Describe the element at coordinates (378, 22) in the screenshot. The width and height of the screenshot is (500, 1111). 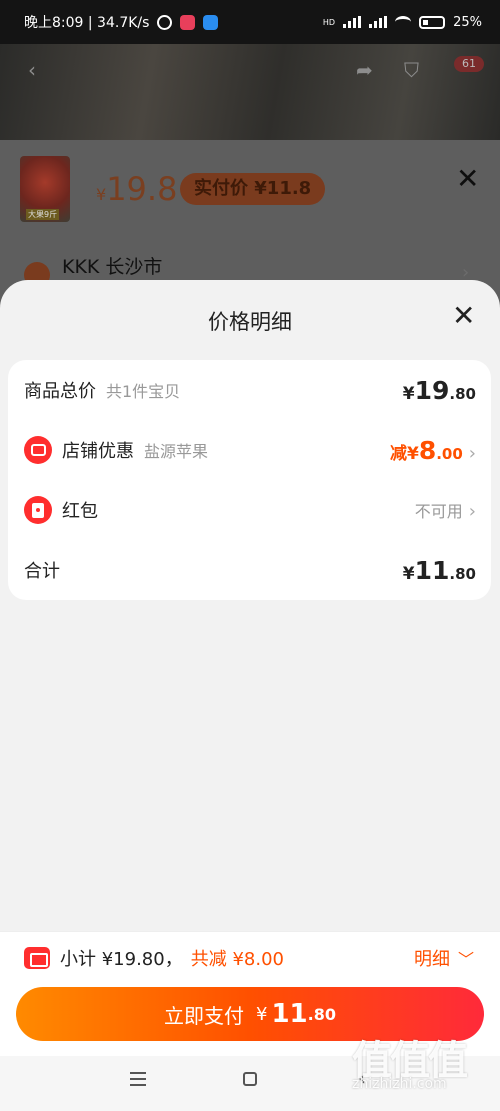
I see `signal-2-icon` at that location.